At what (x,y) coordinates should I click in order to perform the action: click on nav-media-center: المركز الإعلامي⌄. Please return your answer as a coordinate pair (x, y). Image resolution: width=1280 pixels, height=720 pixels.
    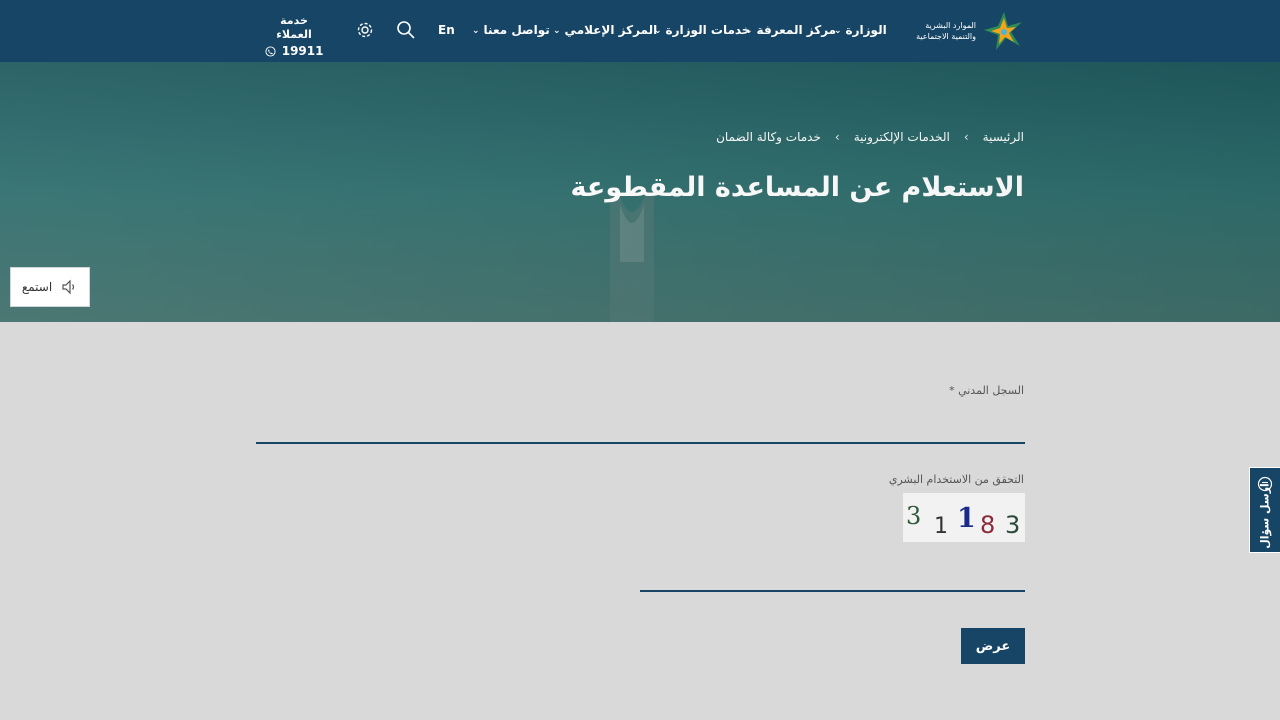
    Looking at the image, I should click on (605, 31).